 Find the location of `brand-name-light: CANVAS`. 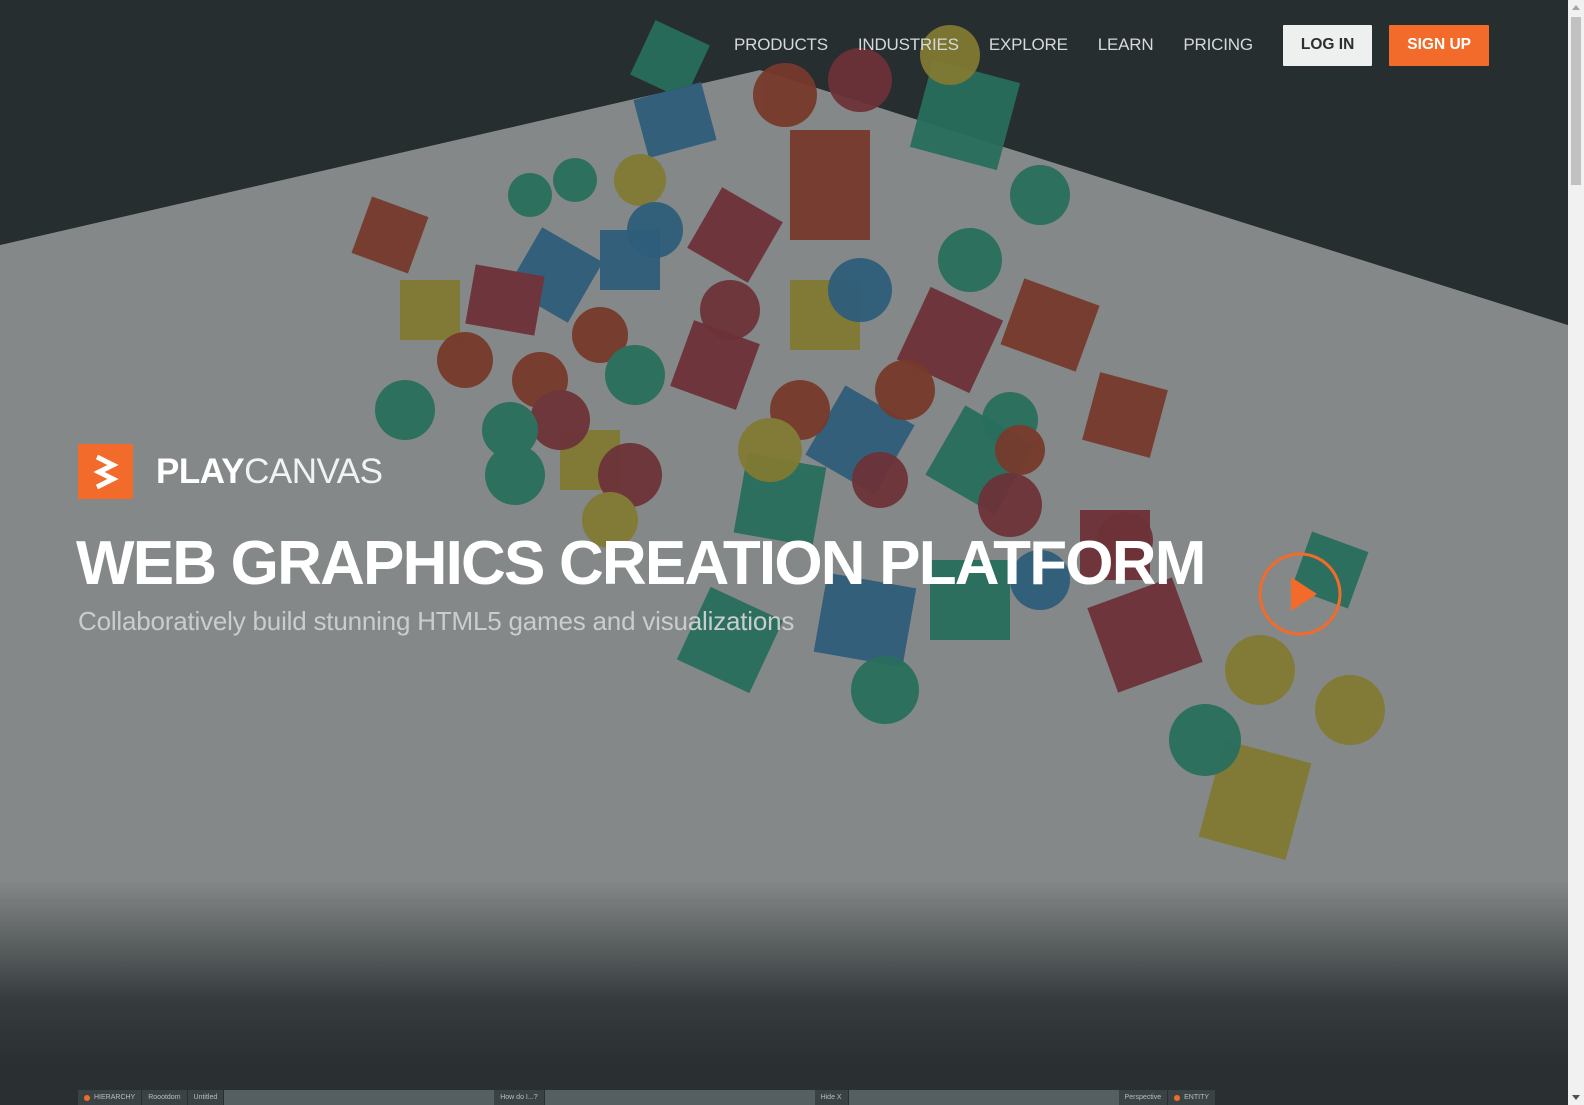

brand-name-light: CANVAS is located at coordinates (313, 471).